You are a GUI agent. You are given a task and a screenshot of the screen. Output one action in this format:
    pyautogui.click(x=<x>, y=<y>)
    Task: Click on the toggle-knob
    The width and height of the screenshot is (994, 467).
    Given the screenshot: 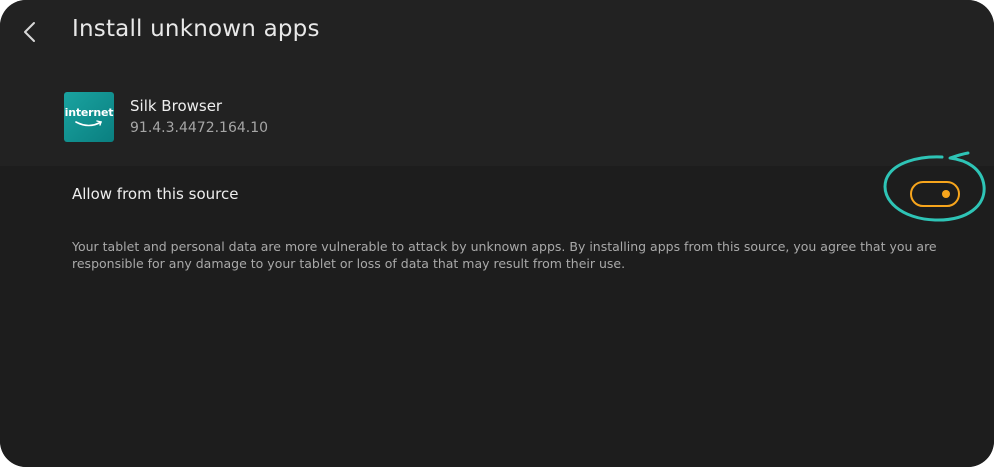 What is the action you would take?
    pyautogui.click(x=946, y=194)
    